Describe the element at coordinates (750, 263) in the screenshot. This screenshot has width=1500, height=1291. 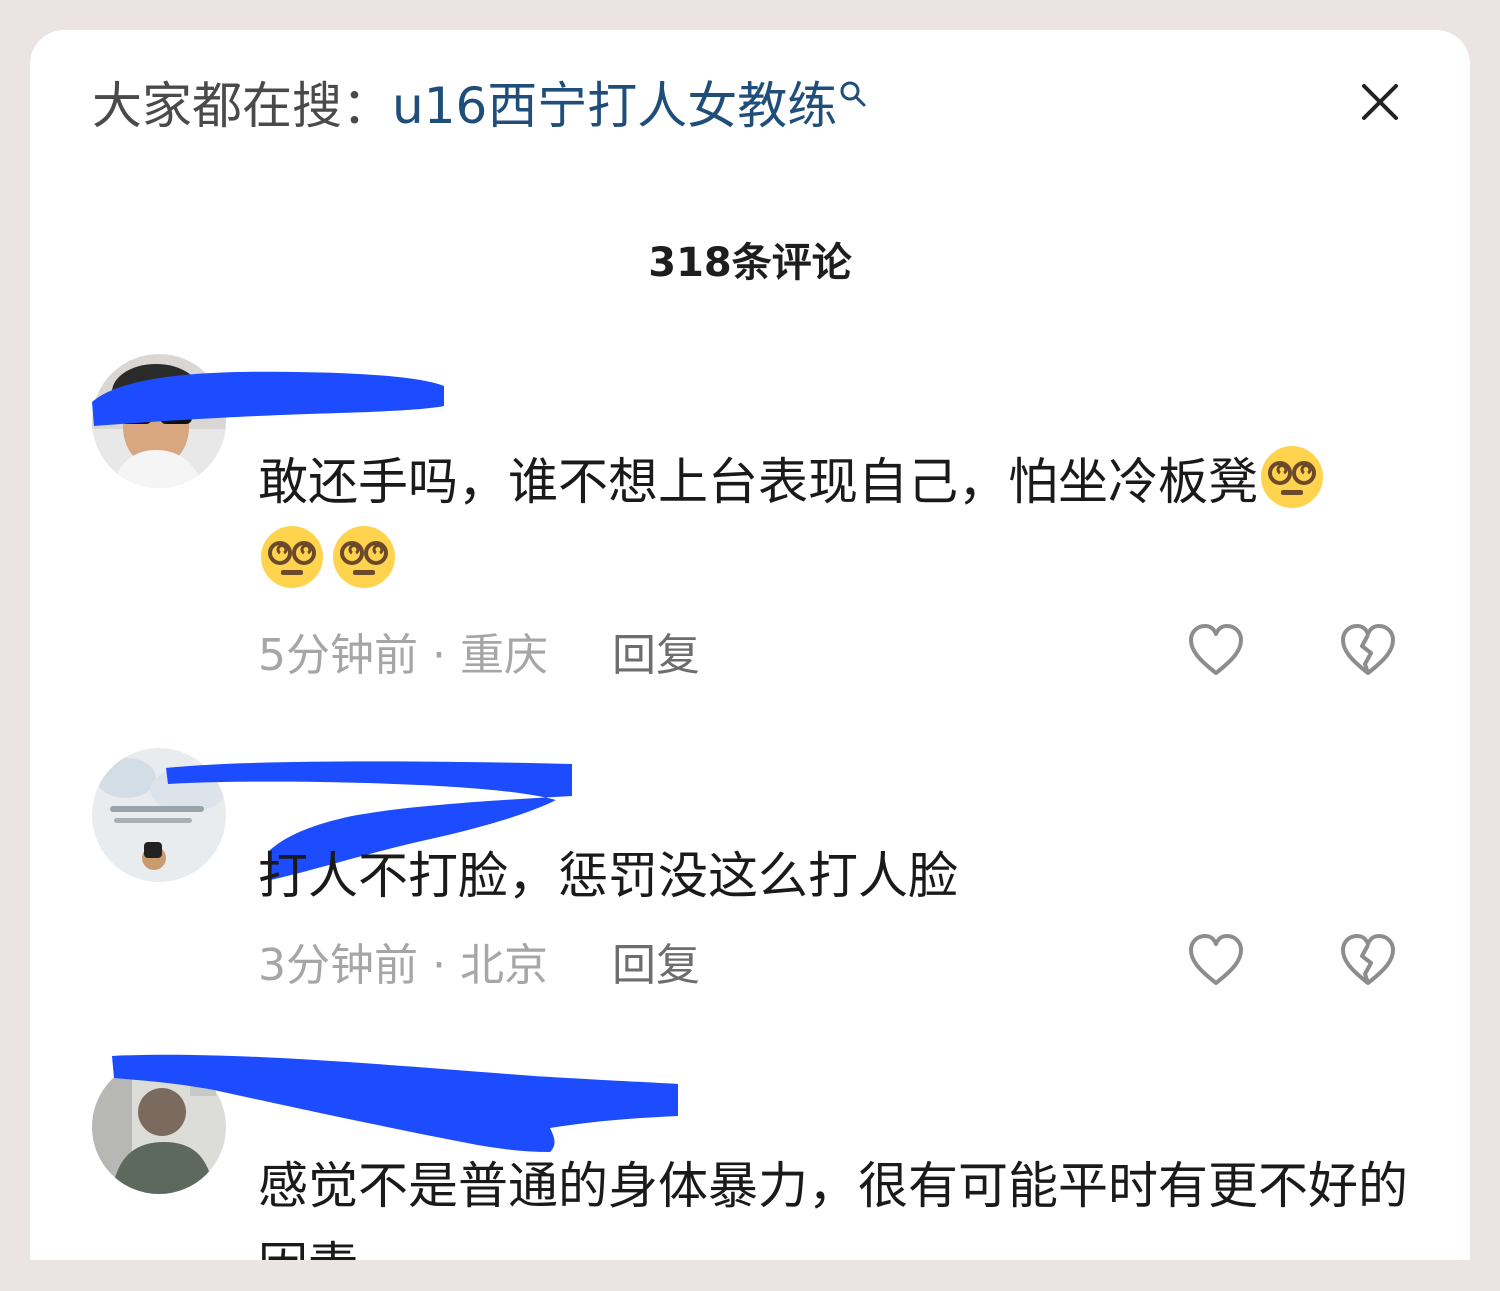
I see `comments-count: 318条评论` at that location.